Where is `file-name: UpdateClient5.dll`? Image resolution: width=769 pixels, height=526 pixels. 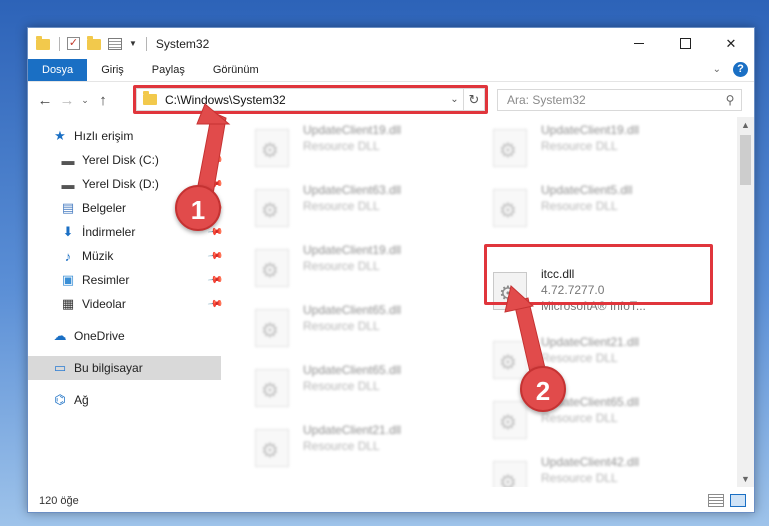
file-name: UpdateClient5.dll is located at coordinates (587, 190).